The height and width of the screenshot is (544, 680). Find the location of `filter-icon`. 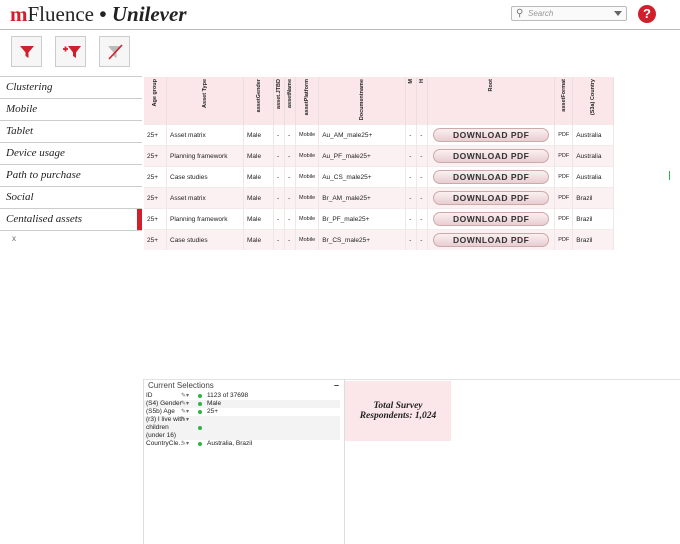

filter-icon is located at coordinates (27, 52).